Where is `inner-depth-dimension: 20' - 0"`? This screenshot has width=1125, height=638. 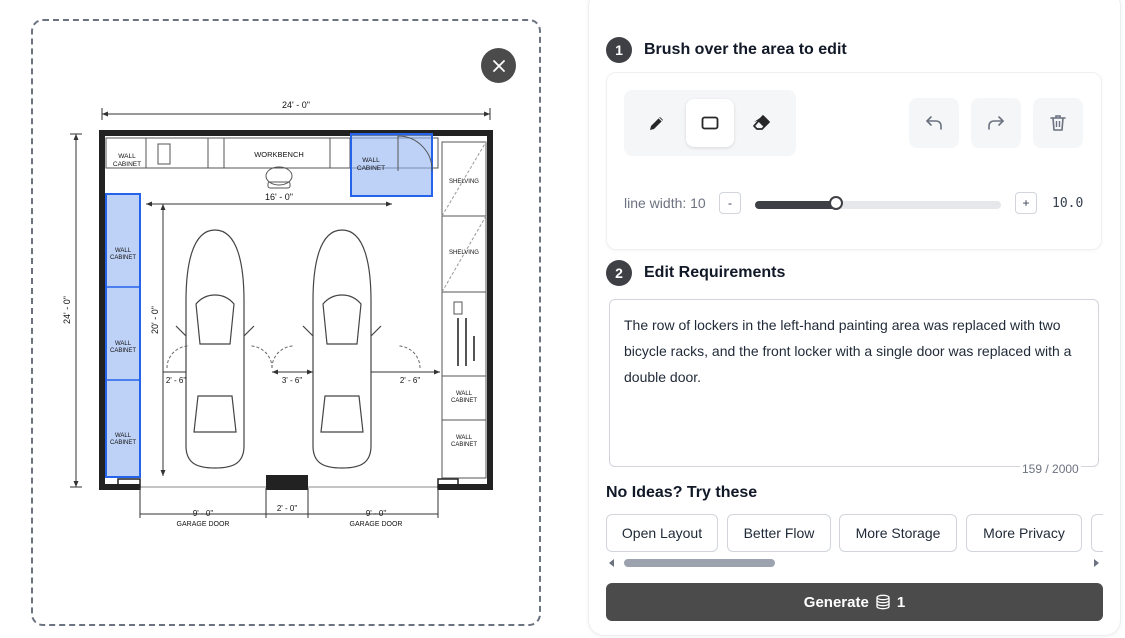
inner-depth-dimension: 20' - 0" is located at coordinates (155, 320).